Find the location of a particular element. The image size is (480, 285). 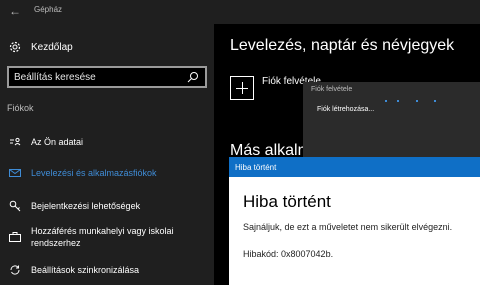

window-titlebar: ← Gépház is located at coordinates (240, 12).